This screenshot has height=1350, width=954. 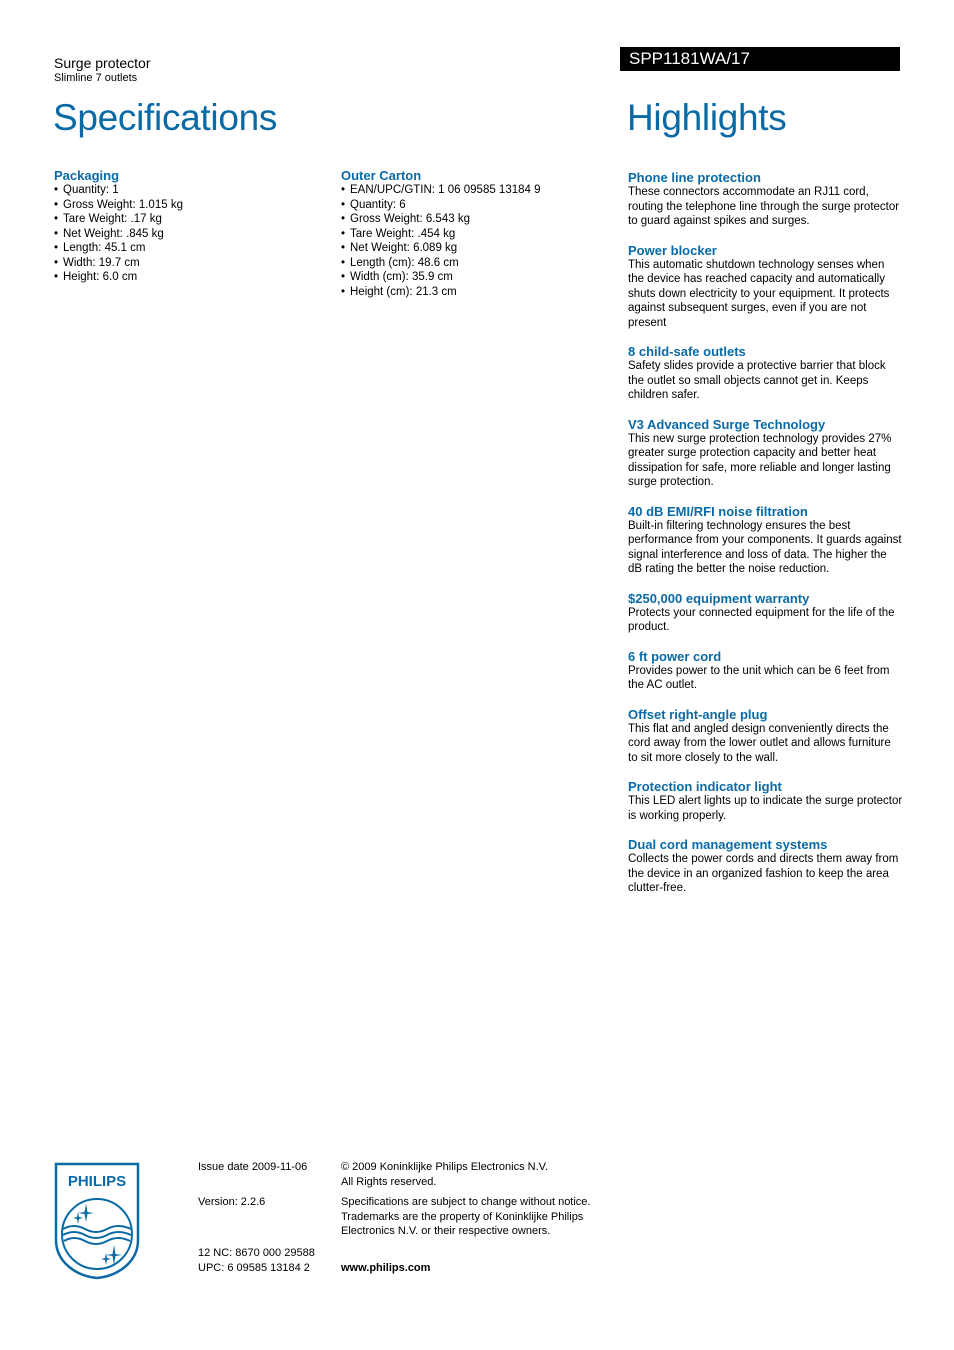 I want to click on nc-code: 12 NC: 8670 000 29588, so click(x=256, y=1253).